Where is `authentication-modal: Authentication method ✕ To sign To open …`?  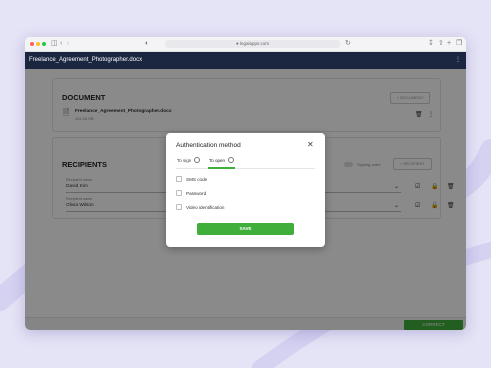
authentication-modal: Authentication method ✕ To sign To open … is located at coordinates (245, 190).